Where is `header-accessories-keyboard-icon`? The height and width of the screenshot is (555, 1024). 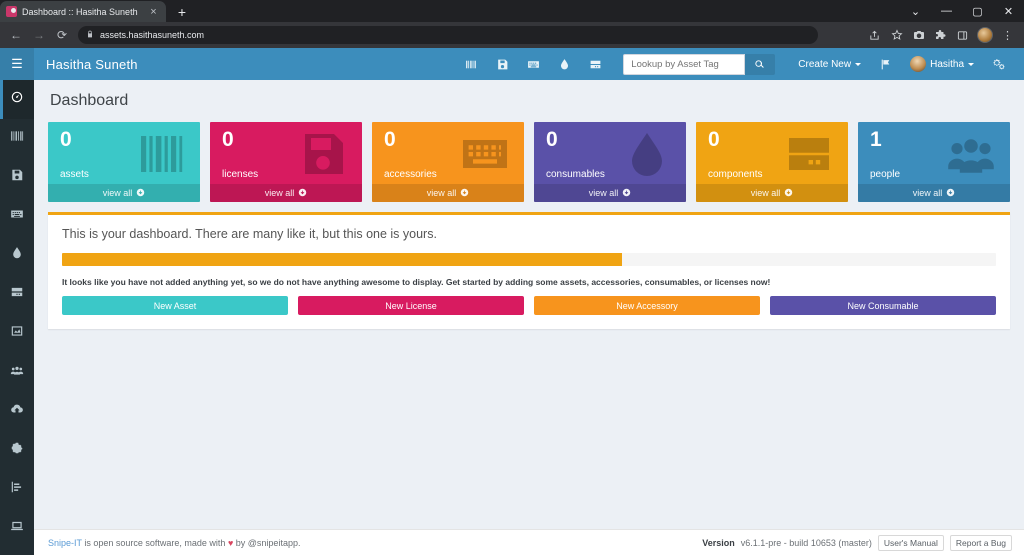
header-accessories-keyboard-icon is located at coordinates (533, 64).